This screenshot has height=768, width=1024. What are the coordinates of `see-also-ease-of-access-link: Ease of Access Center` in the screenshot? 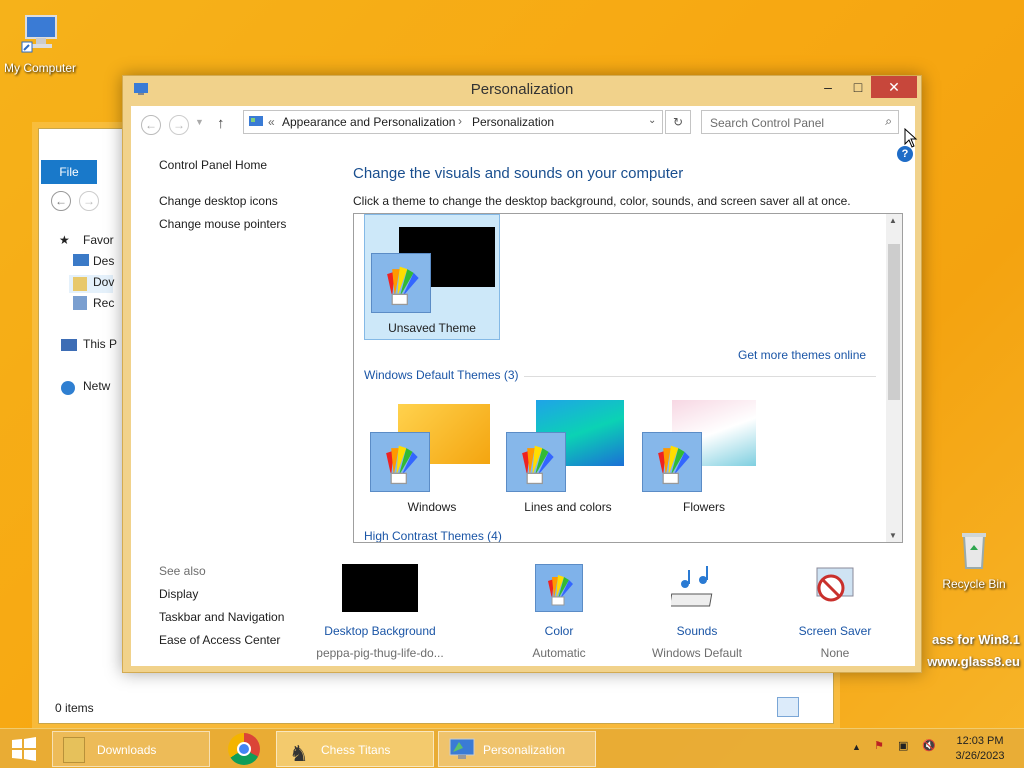 It's located at (219, 640).